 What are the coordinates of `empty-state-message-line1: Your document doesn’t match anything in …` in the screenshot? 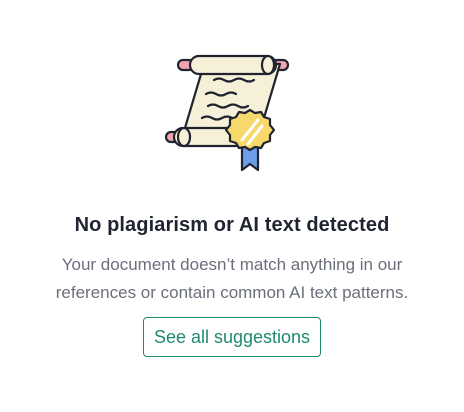 It's located at (232, 264).